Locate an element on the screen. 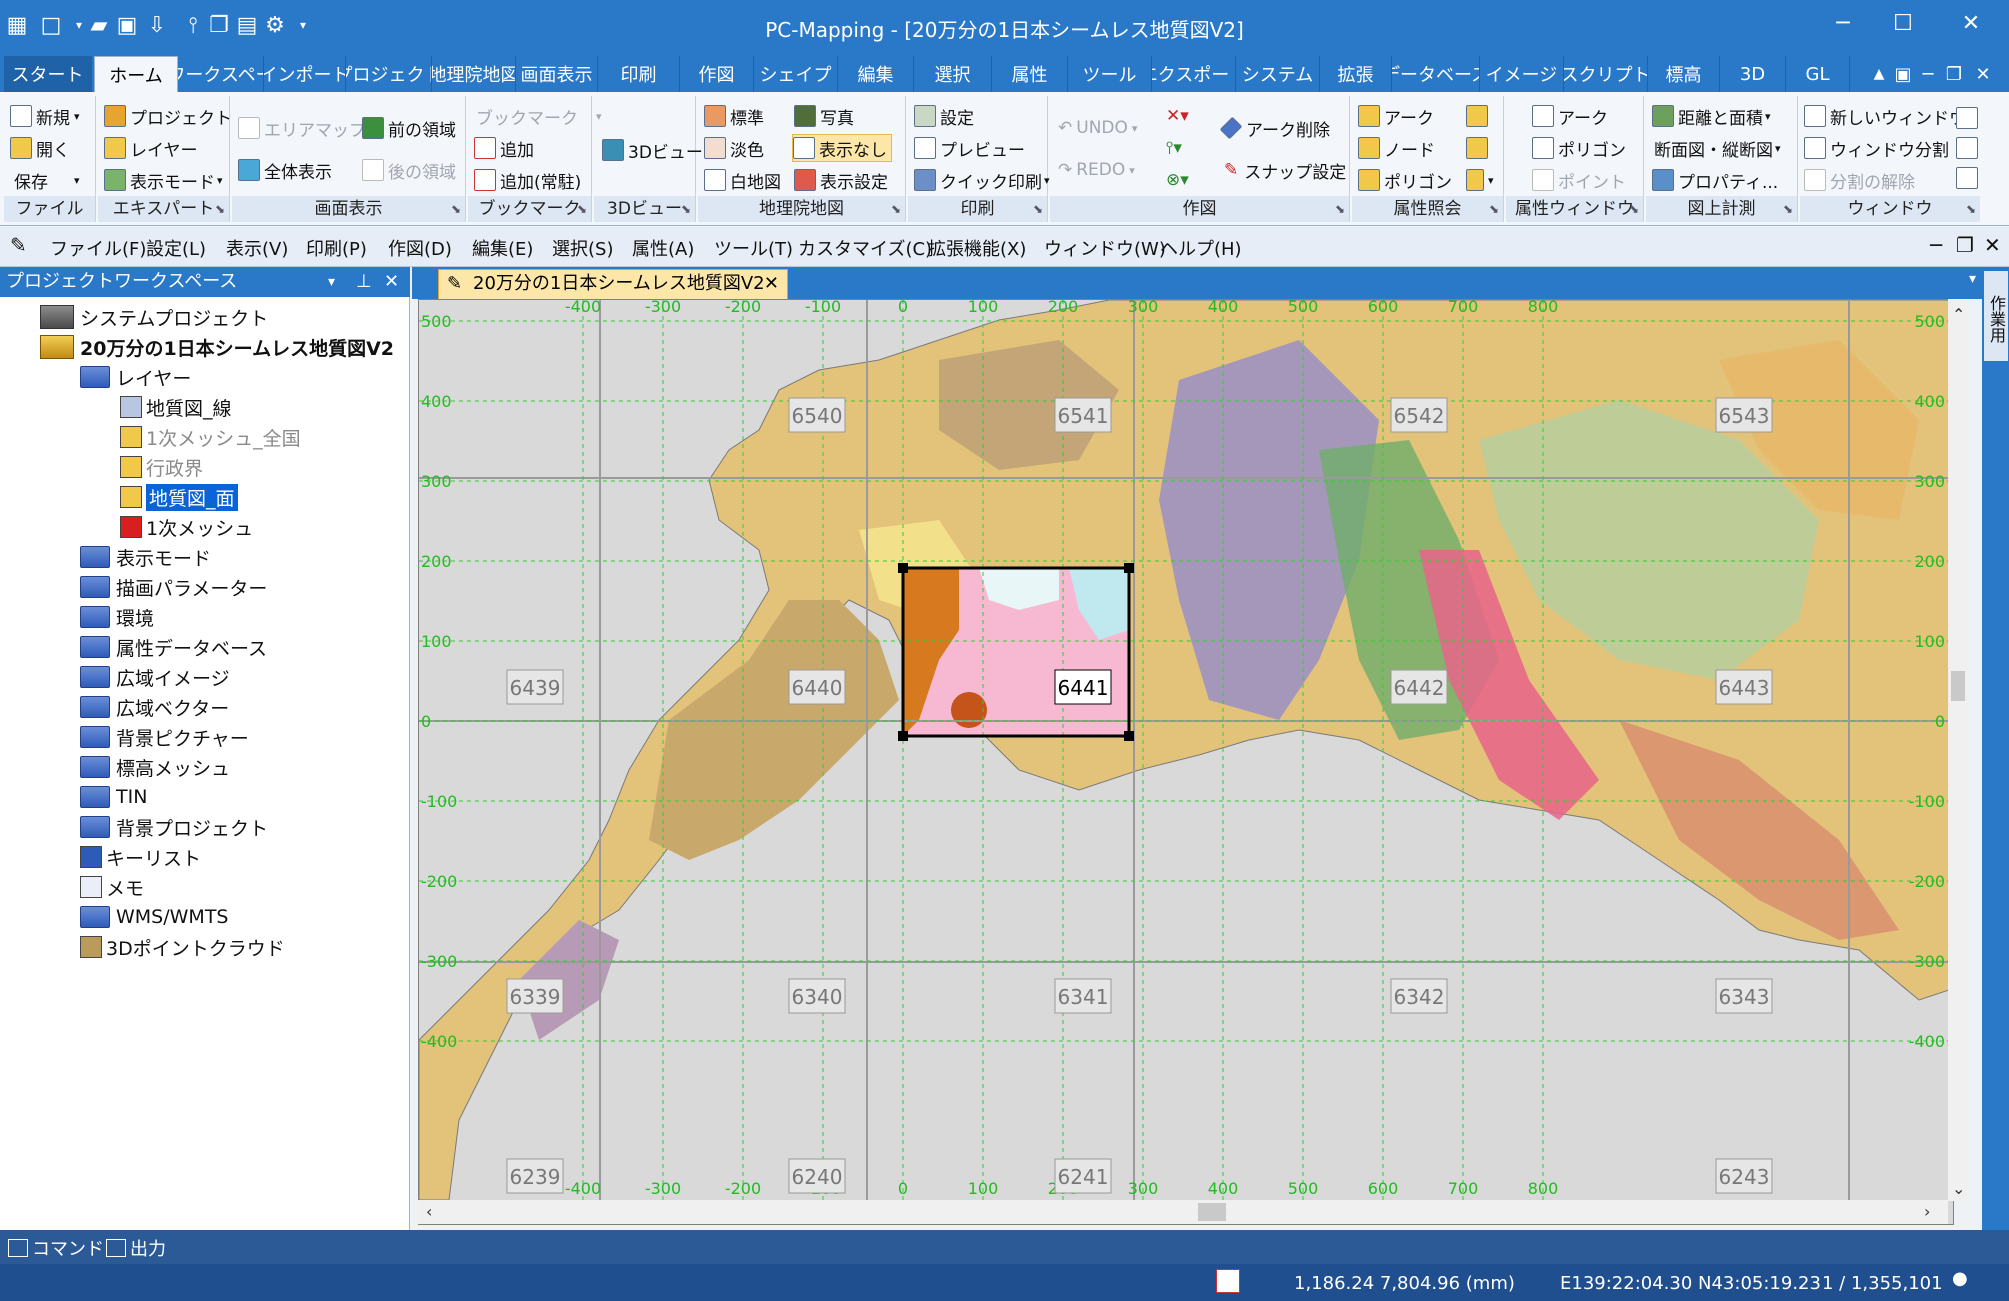 The image size is (2009, 1301). tree-item: TIN is located at coordinates (113, 797).